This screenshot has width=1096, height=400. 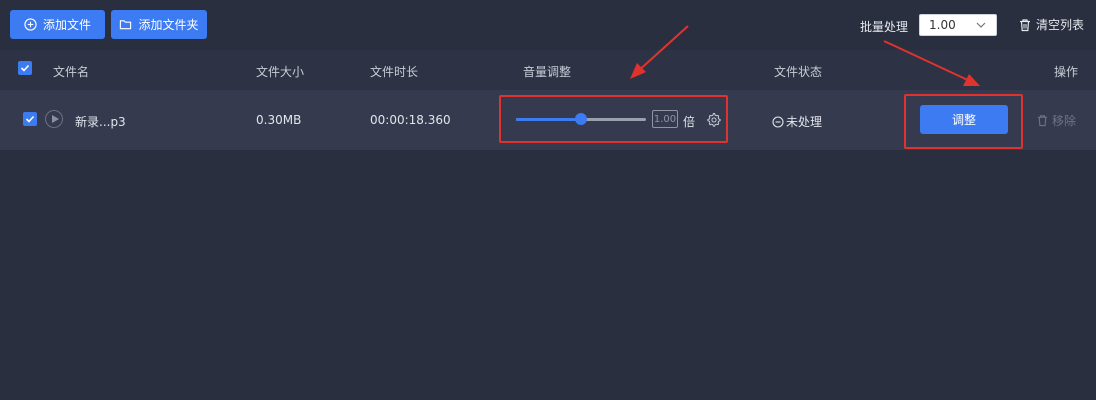 I want to click on folder-icon, so click(x=126, y=25).